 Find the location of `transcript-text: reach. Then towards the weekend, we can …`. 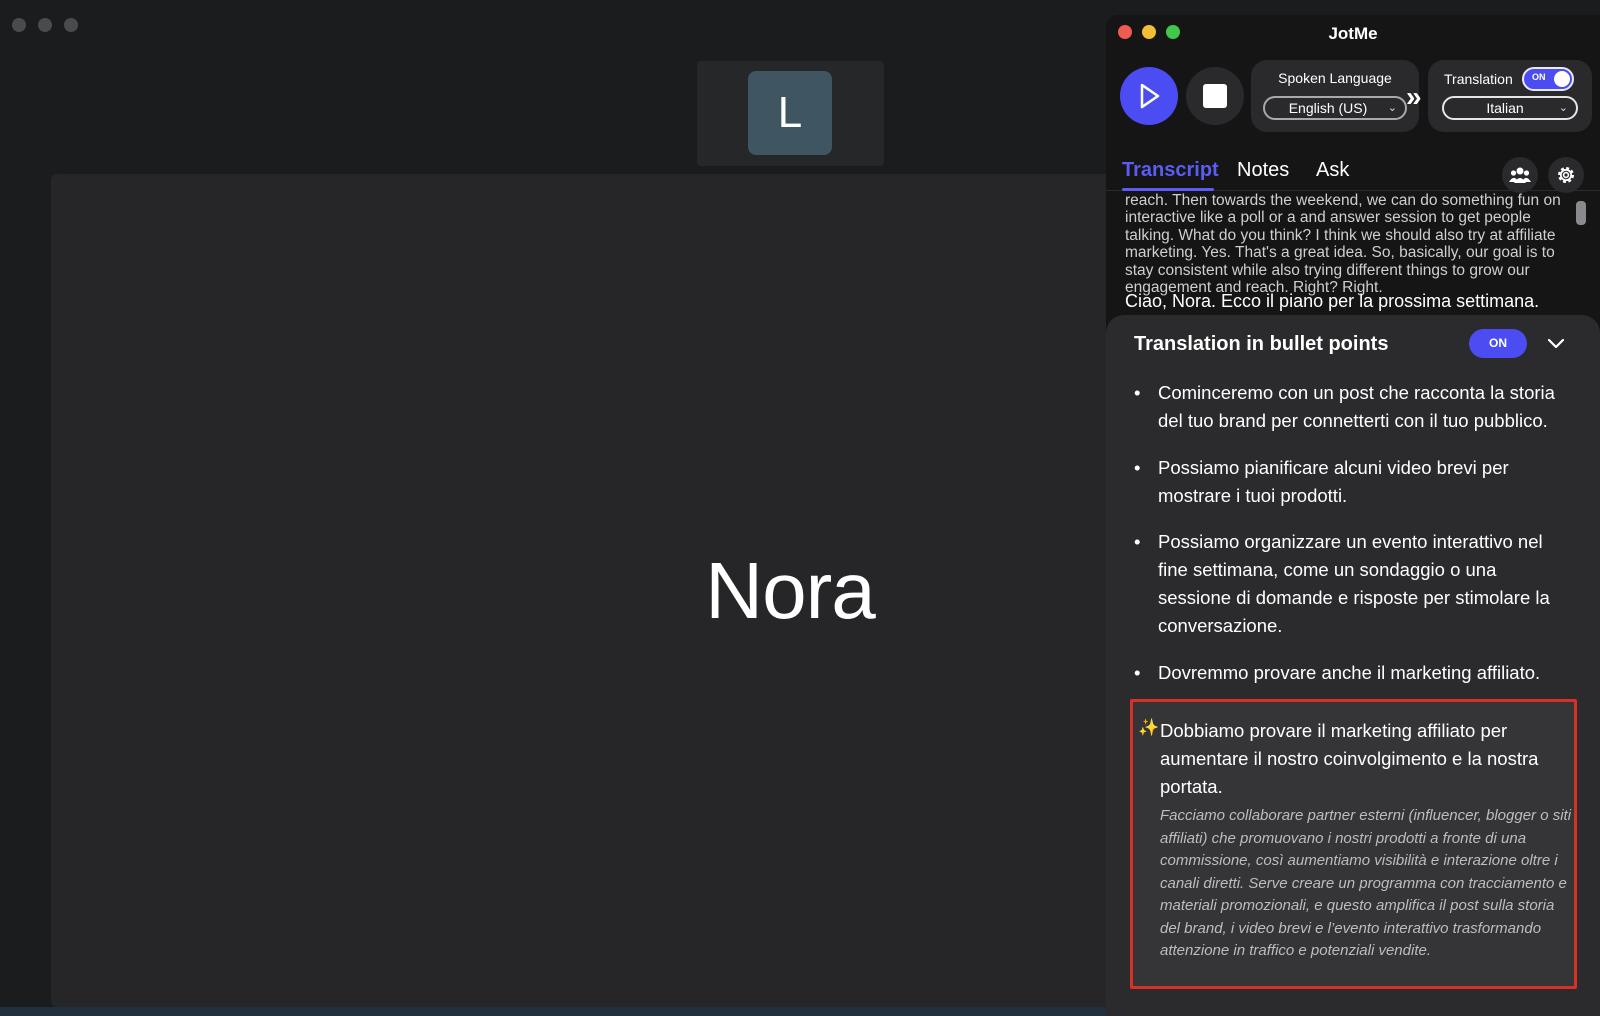

transcript-text: reach. Then towards the weekend, we can … is located at coordinates (1343, 244).